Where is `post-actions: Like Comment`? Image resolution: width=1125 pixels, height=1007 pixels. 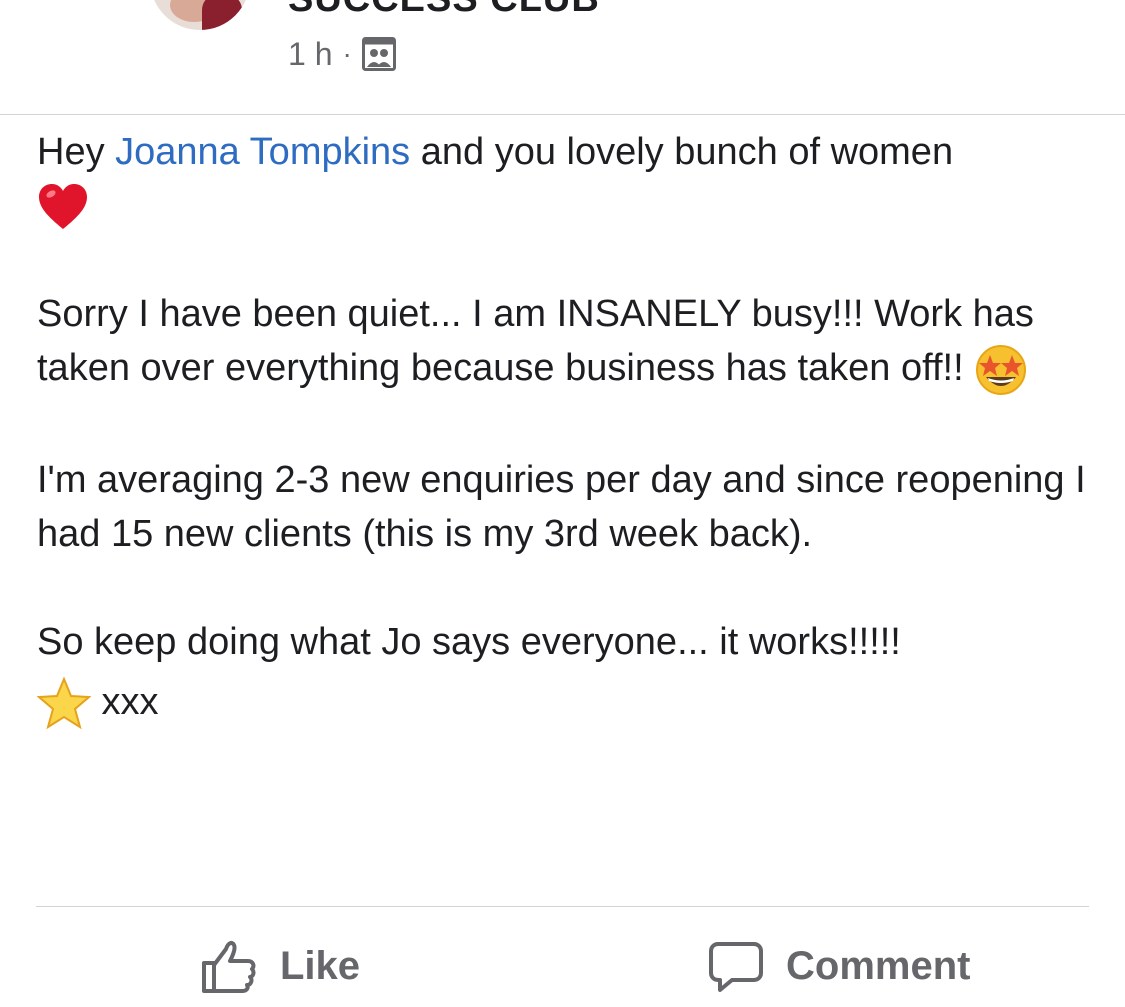 post-actions: Like Comment is located at coordinates (562, 968).